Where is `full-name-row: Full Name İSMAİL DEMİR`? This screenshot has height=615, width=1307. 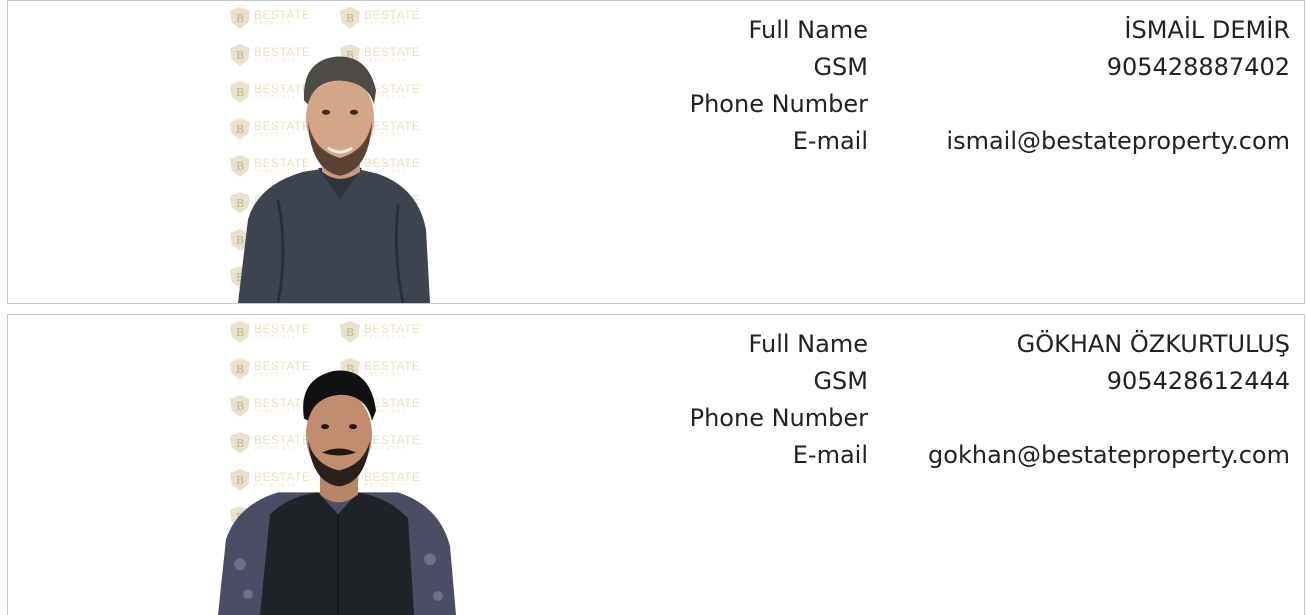
full-name-row: Full Name İSMAİL DEMİR is located at coordinates (979, 29).